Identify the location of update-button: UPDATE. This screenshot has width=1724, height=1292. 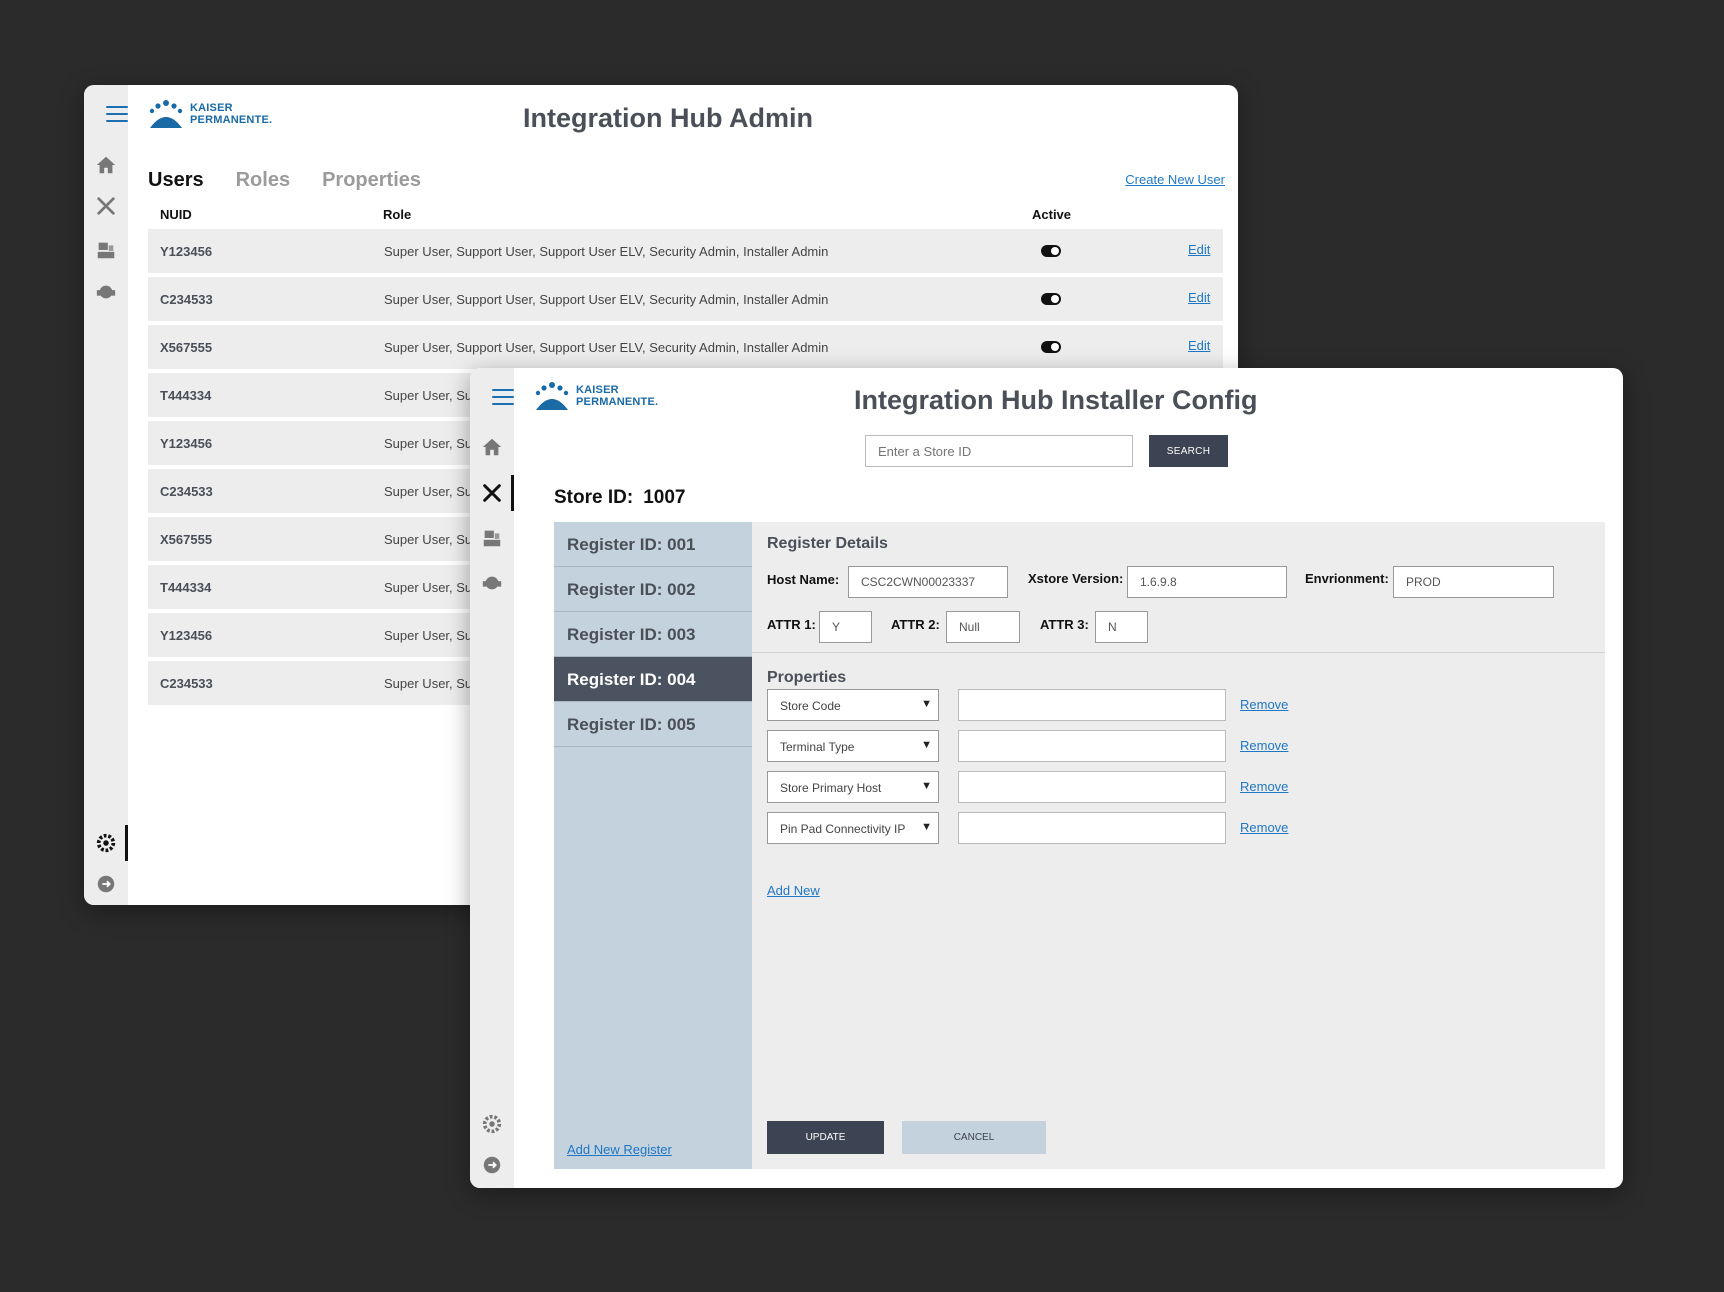
(825, 1137).